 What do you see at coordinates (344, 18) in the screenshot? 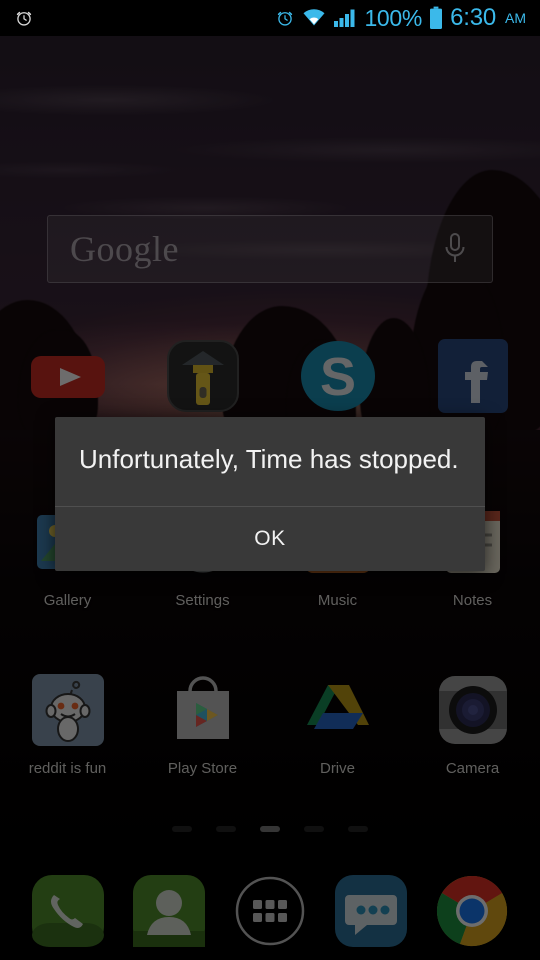
I see `cellular-signal-icon` at bounding box center [344, 18].